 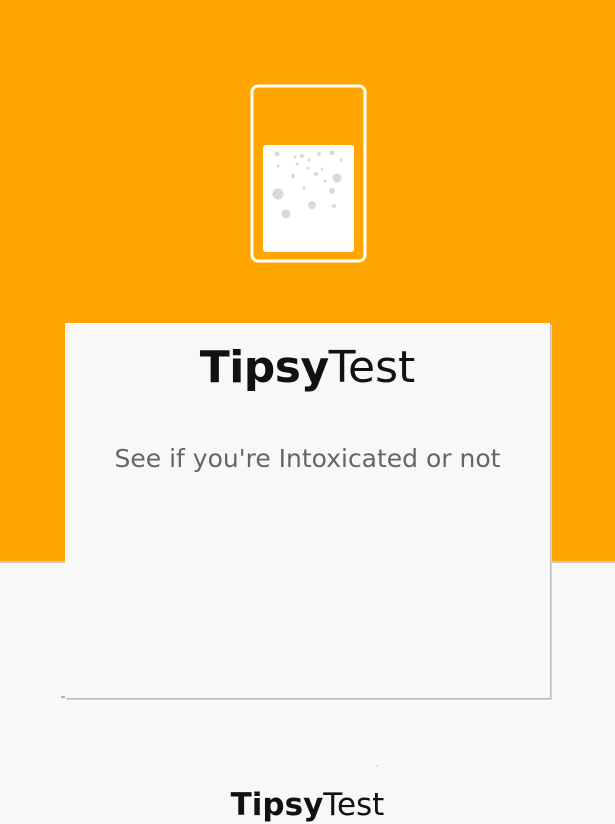 I want to click on footer-logo-bold: Tipsy, so click(x=277, y=805).